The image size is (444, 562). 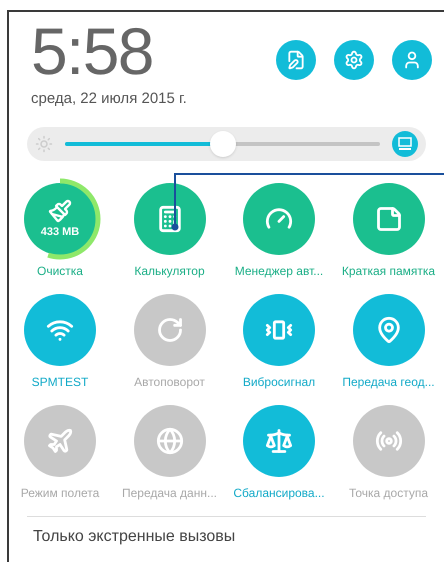 What do you see at coordinates (60, 440) in the screenshot?
I see `airplane-icon` at bounding box center [60, 440].